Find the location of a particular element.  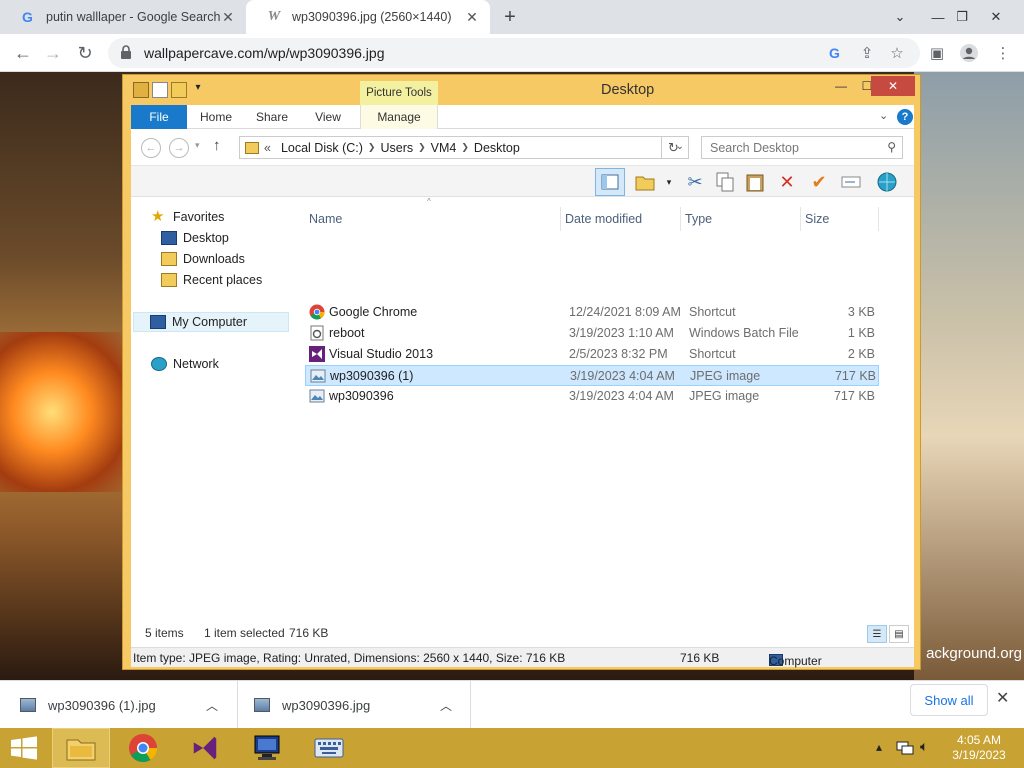

clock-time: 4:05 AM is located at coordinates (979, 740).